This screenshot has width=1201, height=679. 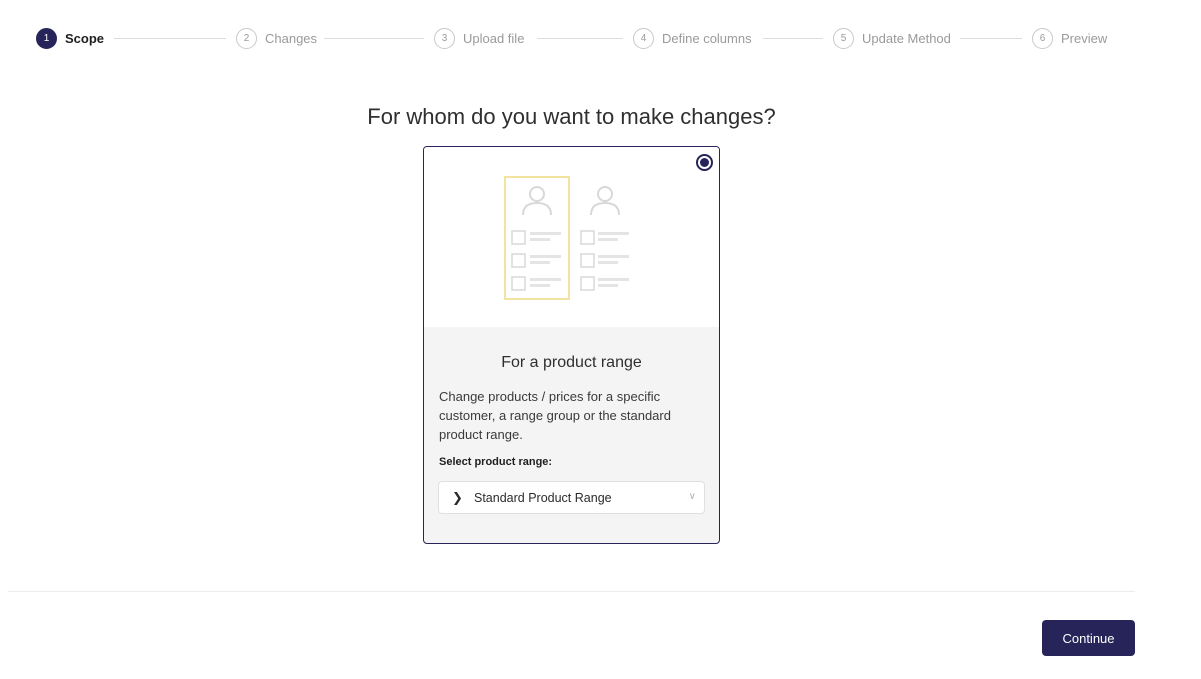 I want to click on select-product-range-label: Select product range:, so click(x=496, y=462).